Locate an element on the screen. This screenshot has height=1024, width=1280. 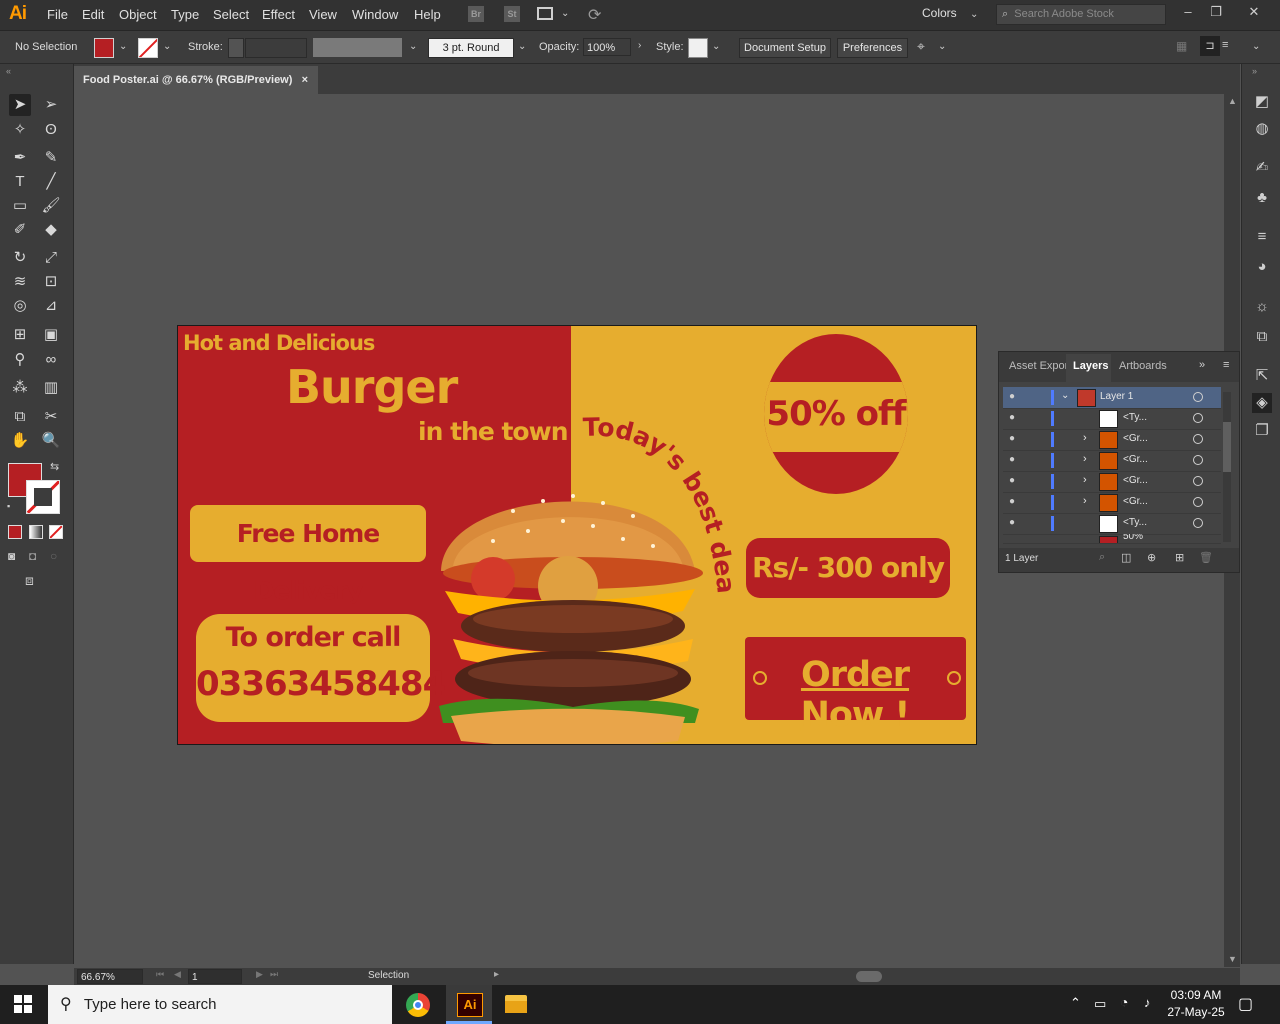
fill-swatch is located at coordinates (104, 48).